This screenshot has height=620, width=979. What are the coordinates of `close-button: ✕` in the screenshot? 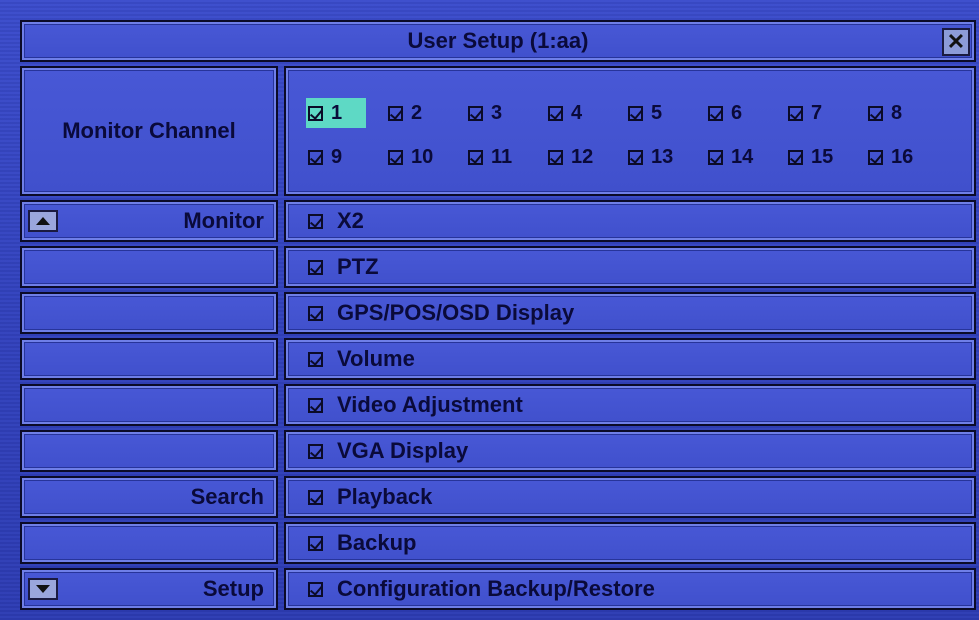 It's located at (956, 42).